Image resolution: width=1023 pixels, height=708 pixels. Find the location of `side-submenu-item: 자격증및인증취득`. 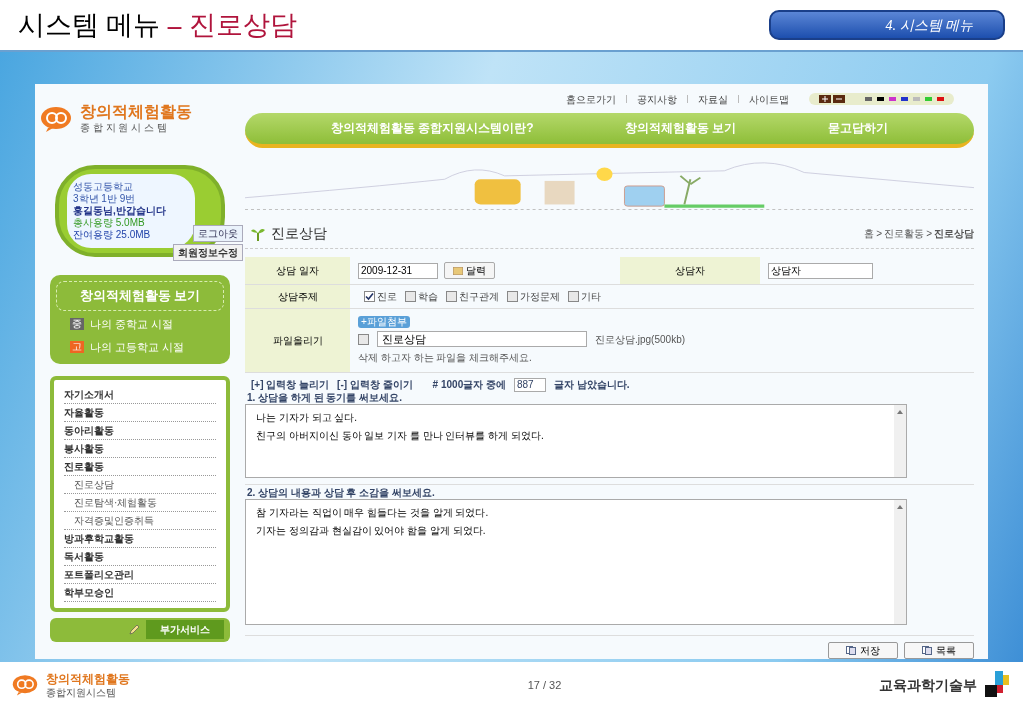

side-submenu-item: 자격증및인증취득 is located at coordinates (140, 520).